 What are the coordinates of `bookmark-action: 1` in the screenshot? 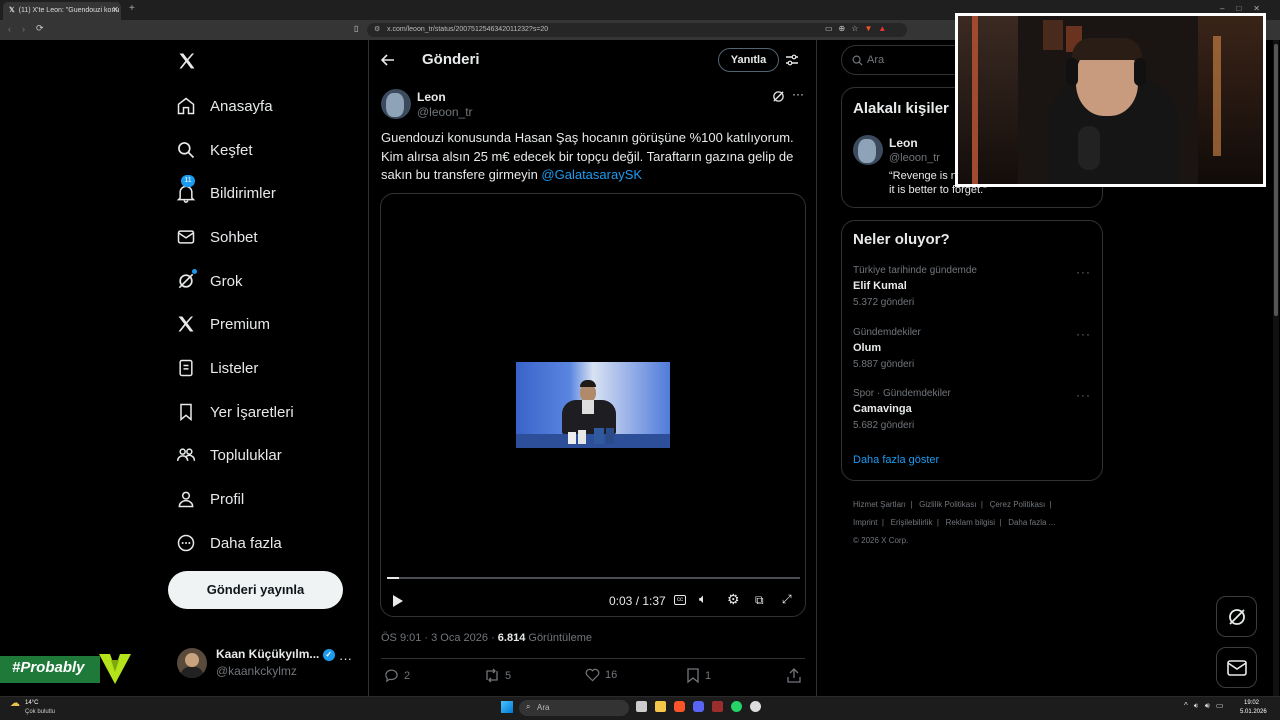 It's located at (699, 675).